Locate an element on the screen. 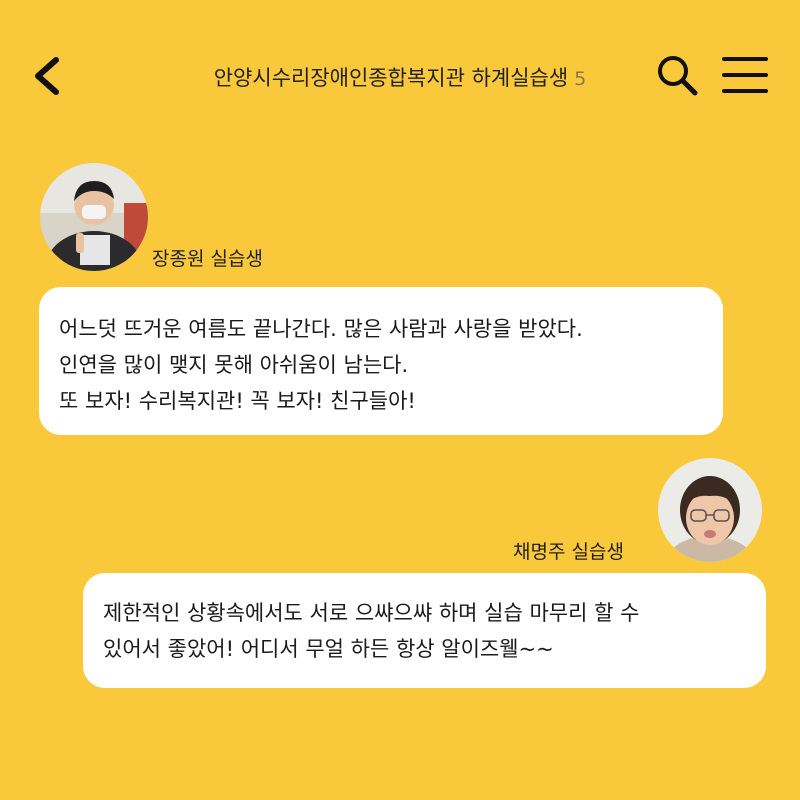  menu-button is located at coordinates (745, 75).